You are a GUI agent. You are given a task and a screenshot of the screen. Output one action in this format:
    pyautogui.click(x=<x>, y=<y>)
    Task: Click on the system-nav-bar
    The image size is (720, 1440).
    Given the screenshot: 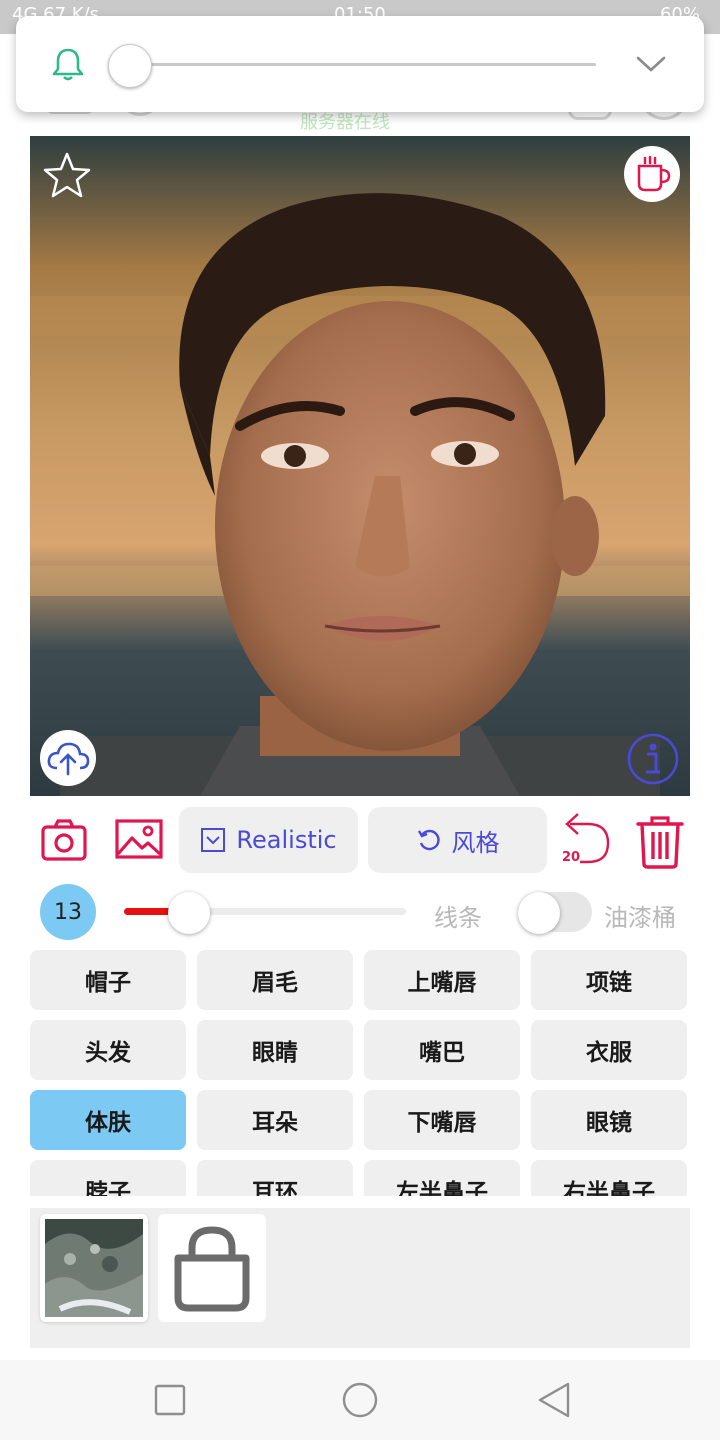 What is the action you would take?
    pyautogui.click(x=360, y=1400)
    